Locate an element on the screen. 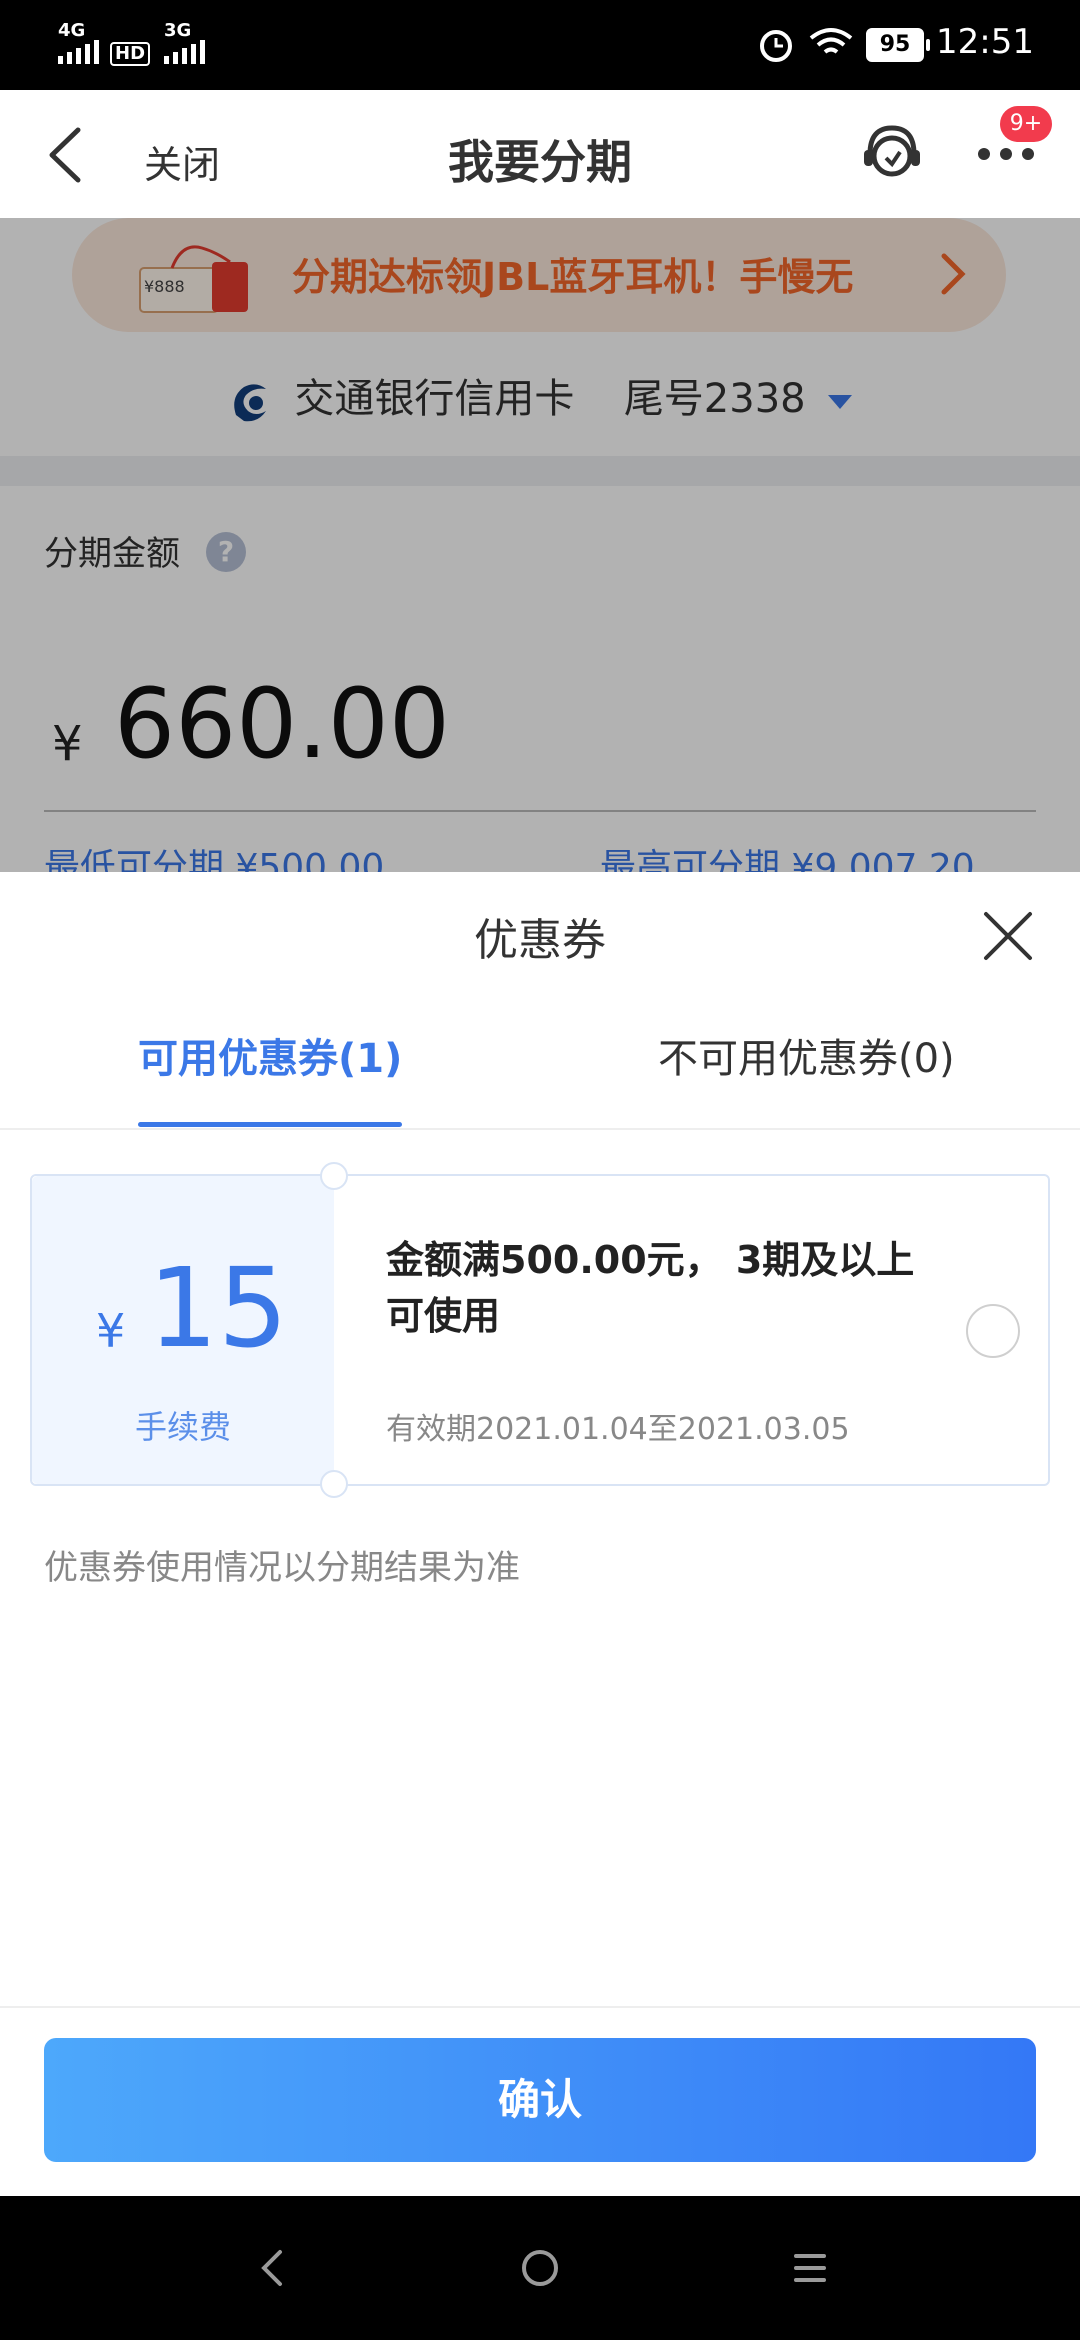 This screenshot has width=1080, height=2340. coupon-notch-bottom is located at coordinates (334, 1484).